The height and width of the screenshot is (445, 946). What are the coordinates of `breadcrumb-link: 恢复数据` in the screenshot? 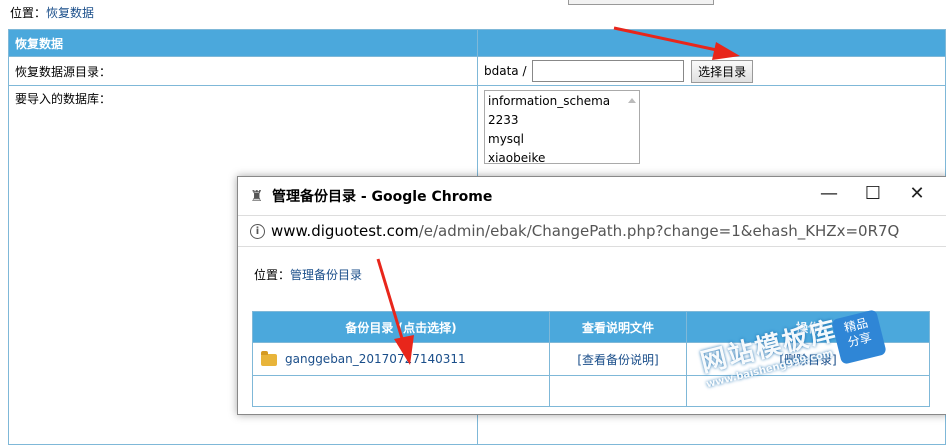 It's located at (70, 13).